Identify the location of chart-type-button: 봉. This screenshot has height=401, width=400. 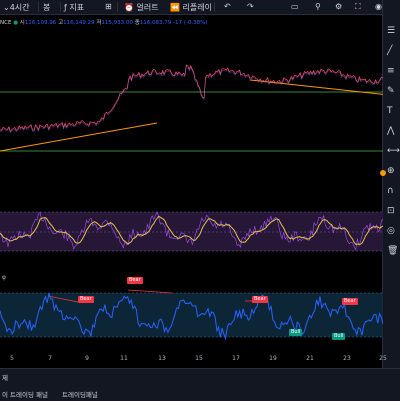
(46, 7).